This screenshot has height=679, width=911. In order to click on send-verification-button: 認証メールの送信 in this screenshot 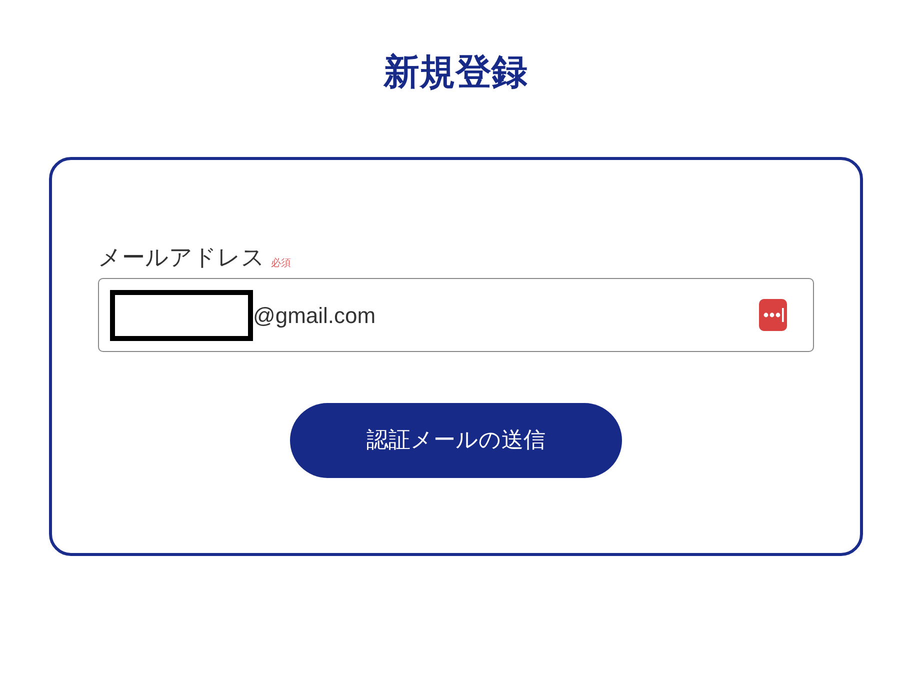, I will do `click(456, 440)`.